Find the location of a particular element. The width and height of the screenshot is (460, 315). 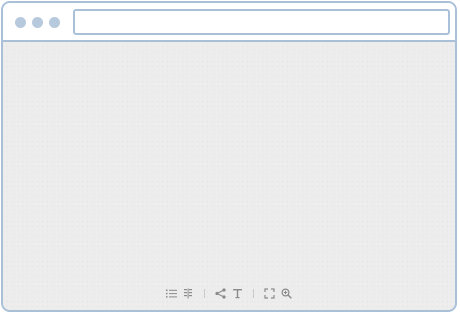

window-control-dot-close is located at coordinates (20, 22).